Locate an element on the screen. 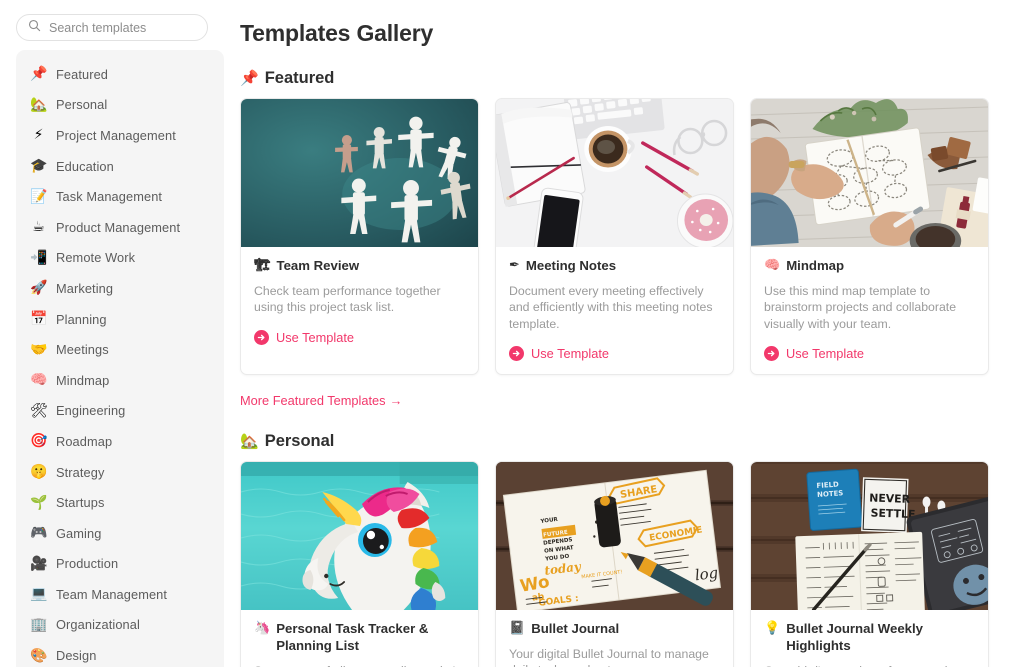 The image size is (1024, 667). sidebar-item-strategy: 🤫 Strategy is located at coordinates (120, 472).